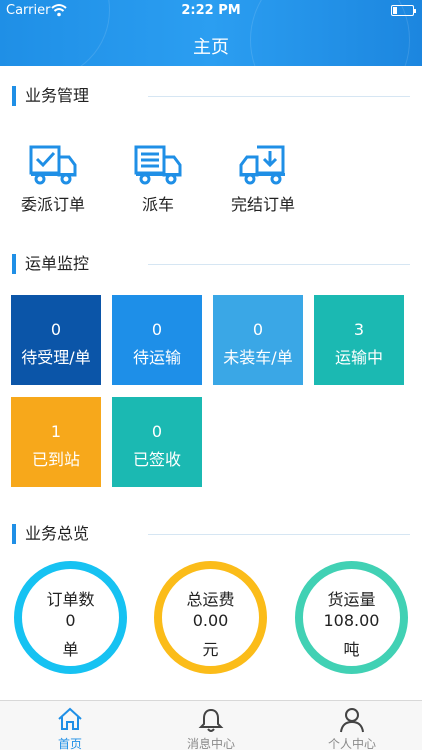 This screenshot has height=752, width=422. Describe the element at coordinates (55, 459) in the screenshot. I see `tile-label: 已到站` at that location.